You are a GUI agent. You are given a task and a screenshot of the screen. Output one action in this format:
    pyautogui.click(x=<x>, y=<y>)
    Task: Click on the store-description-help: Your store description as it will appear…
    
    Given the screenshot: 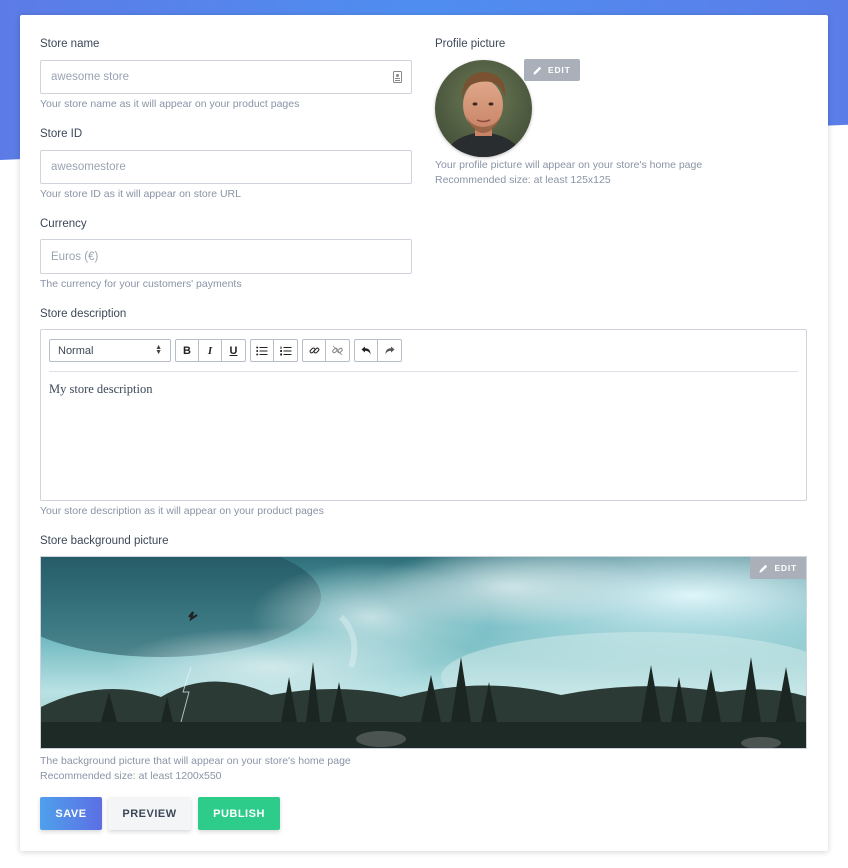 What is the action you would take?
    pyautogui.click(x=182, y=511)
    